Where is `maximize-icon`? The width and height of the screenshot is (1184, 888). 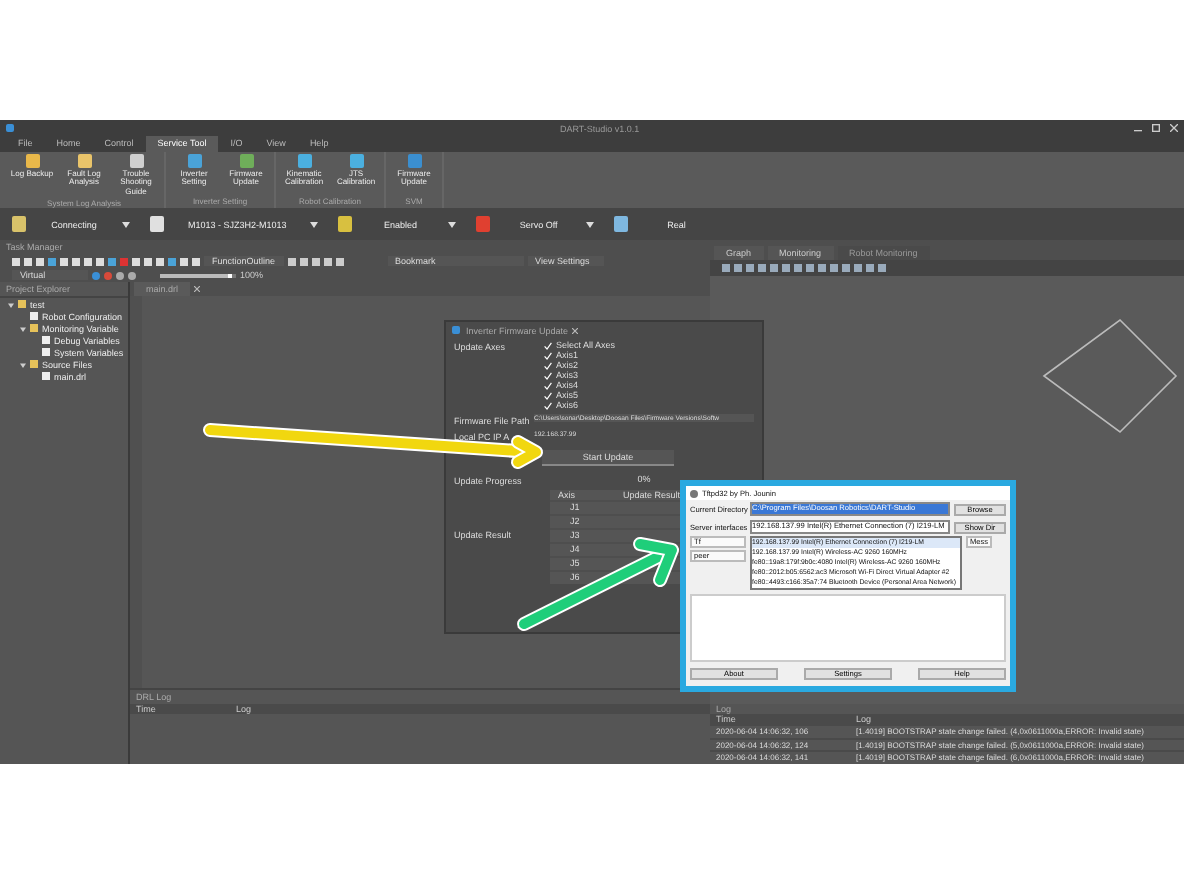
maximize-icon is located at coordinates (1156, 128).